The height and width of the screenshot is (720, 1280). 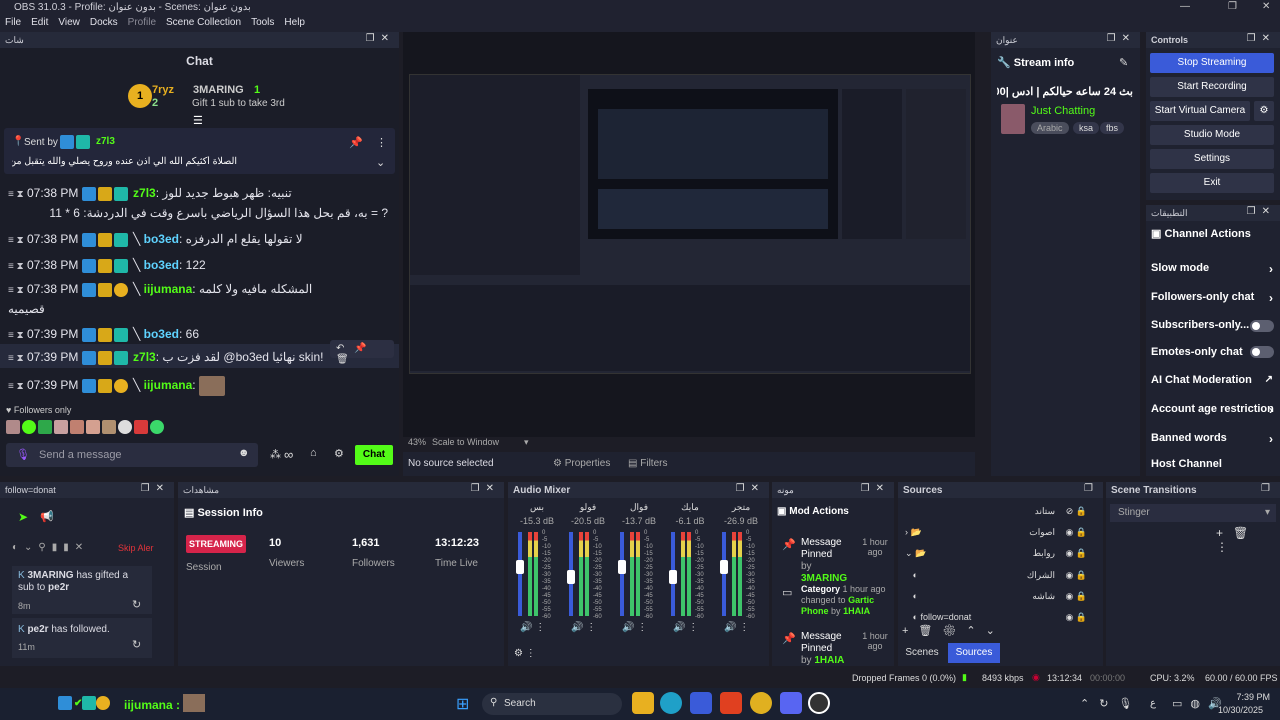 What do you see at coordinates (244, 453) in the screenshot?
I see `emoji-icon: ☻` at bounding box center [244, 453].